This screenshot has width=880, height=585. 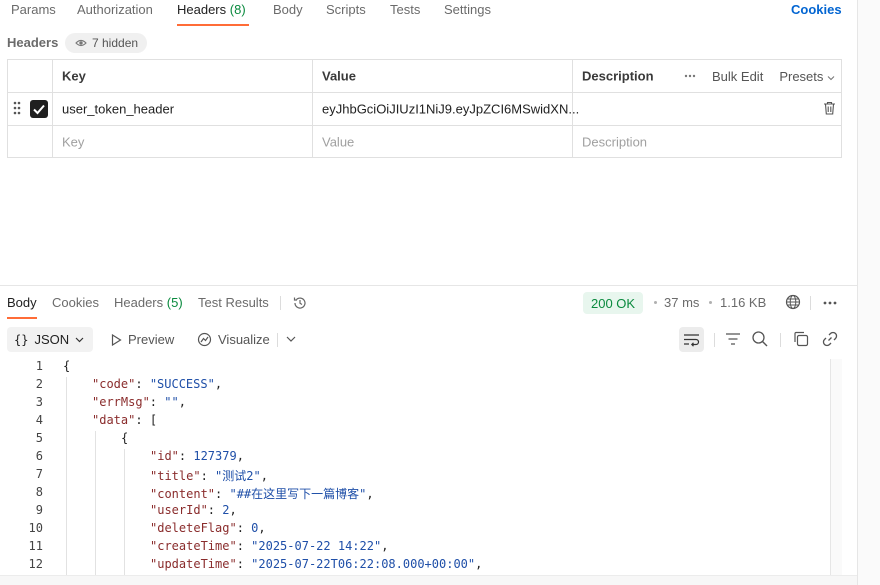 I want to click on response-divider, so click(x=428, y=285).